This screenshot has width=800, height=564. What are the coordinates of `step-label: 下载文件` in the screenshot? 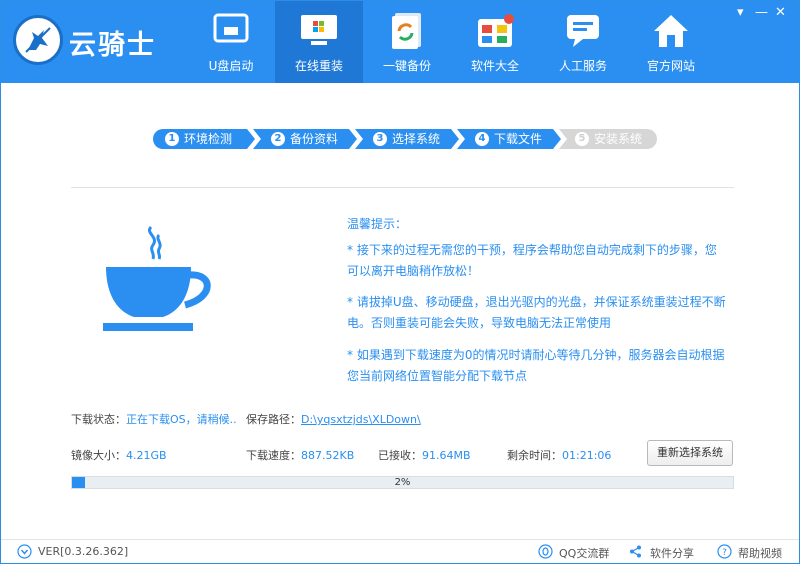 It's located at (518, 139).